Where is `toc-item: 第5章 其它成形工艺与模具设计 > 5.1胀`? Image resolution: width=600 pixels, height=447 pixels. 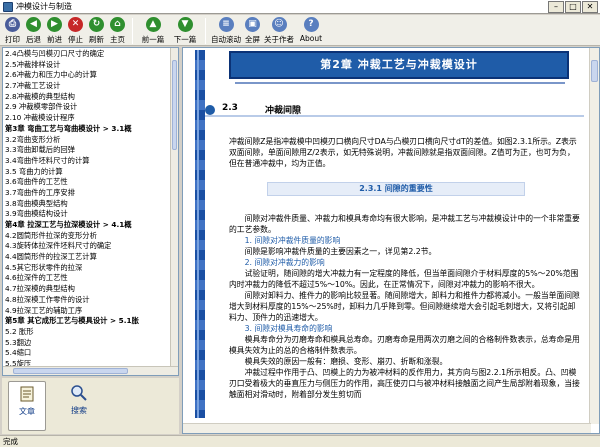 toc-item: 第5章 其它成形工艺与模具设计 > 5.1胀 is located at coordinates (88, 321).